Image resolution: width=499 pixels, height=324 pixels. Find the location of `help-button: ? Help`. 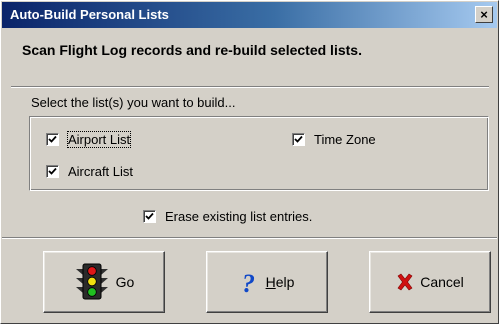

help-button: ? Help is located at coordinates (267, 282).